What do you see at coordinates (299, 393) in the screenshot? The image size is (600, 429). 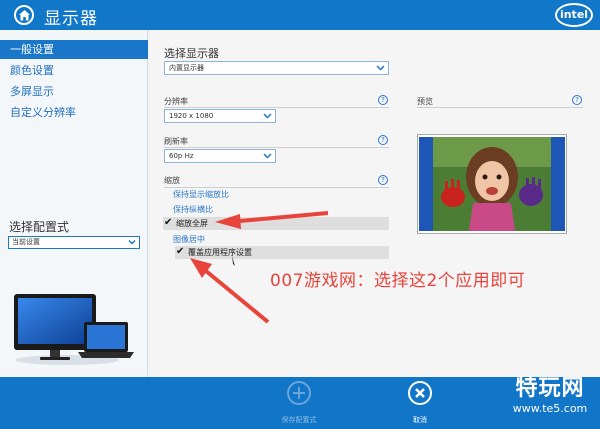 I see `plus-icon` at bounding box center [299, 393].